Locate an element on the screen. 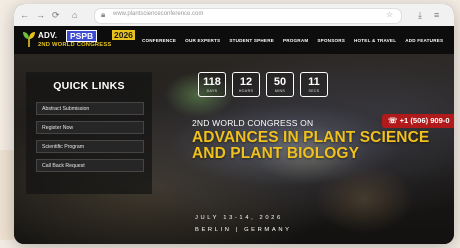 The height and width of the screenshot is (248, 460). back-icon: ← is located at coordinates (24, 15).